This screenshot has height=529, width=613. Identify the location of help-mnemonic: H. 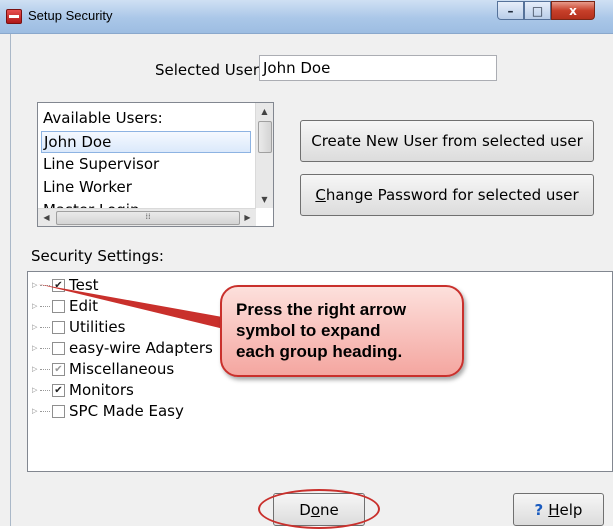
(554, 509).